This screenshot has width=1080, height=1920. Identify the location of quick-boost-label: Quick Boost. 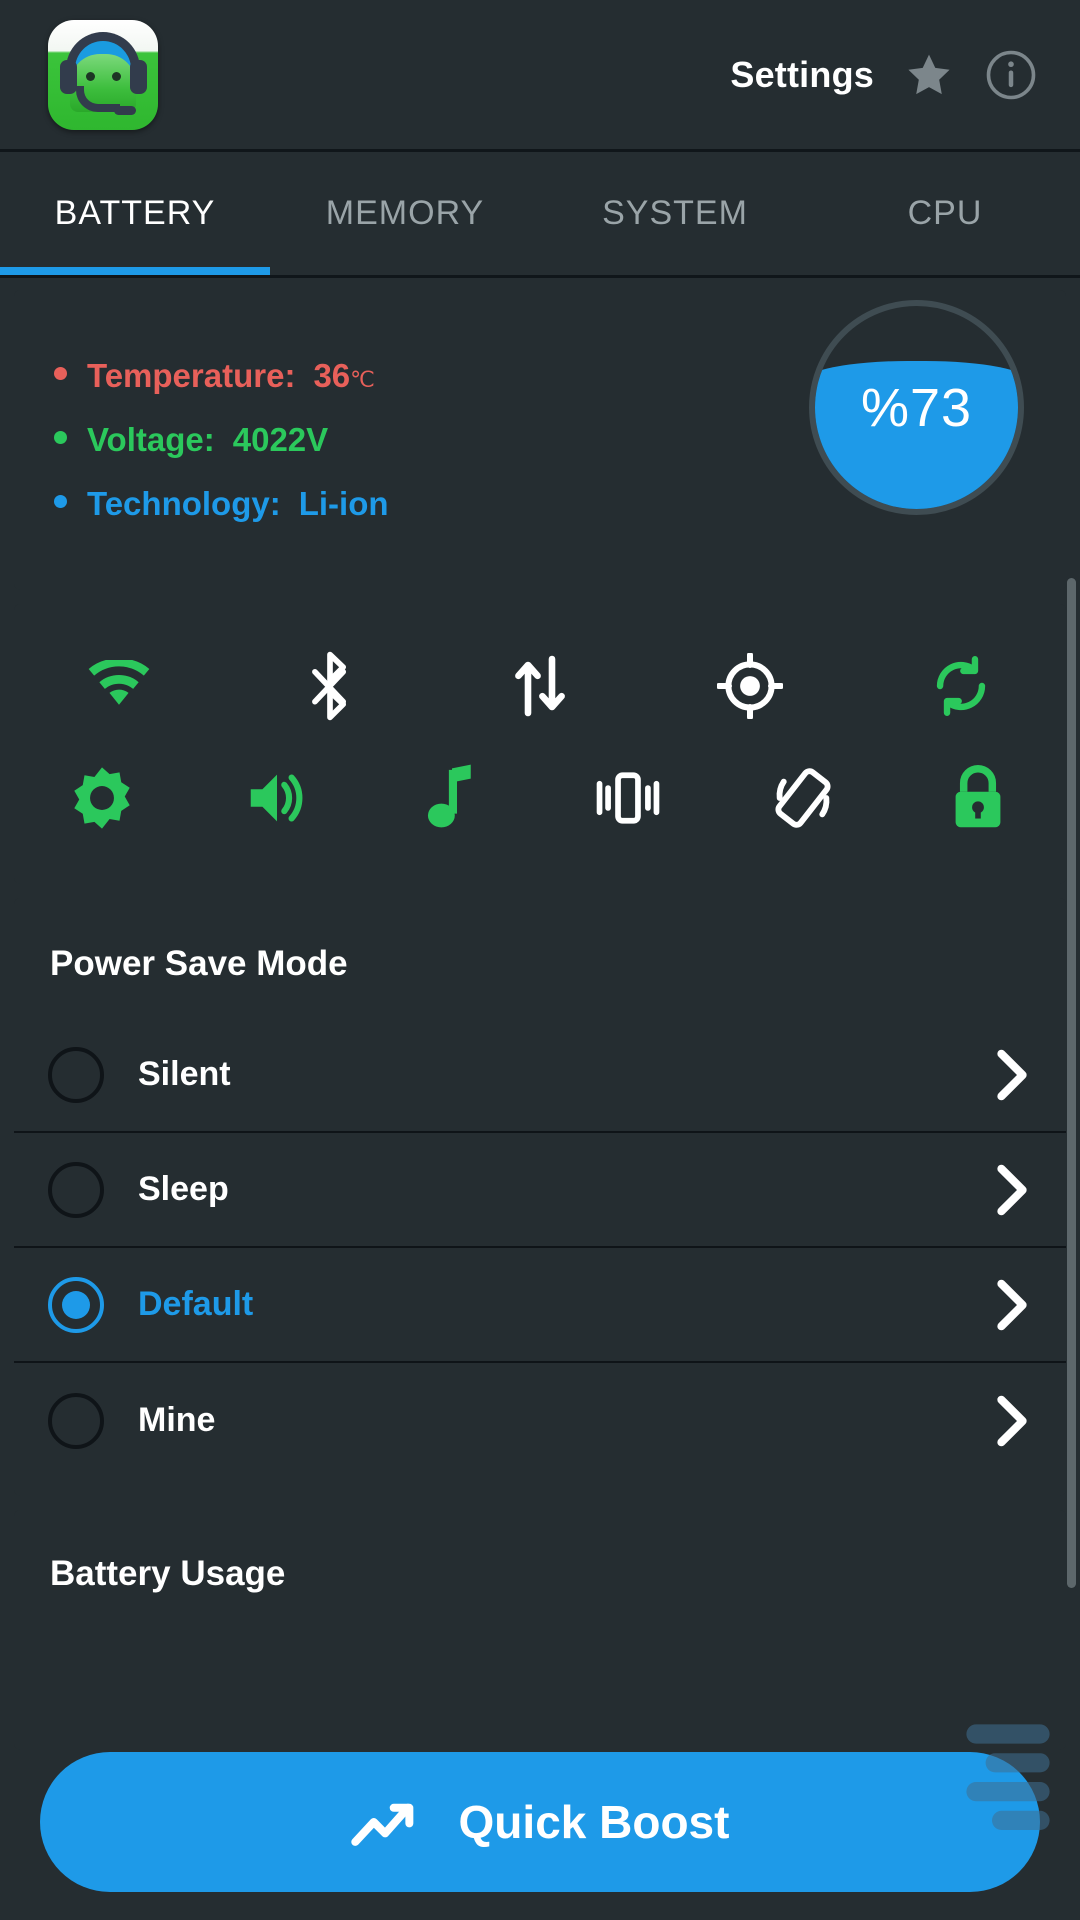
(594, 1822).